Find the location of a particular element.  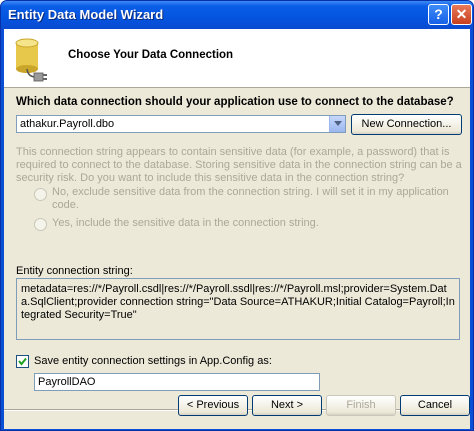

help-button: ? is located at coordinates (438, 14).